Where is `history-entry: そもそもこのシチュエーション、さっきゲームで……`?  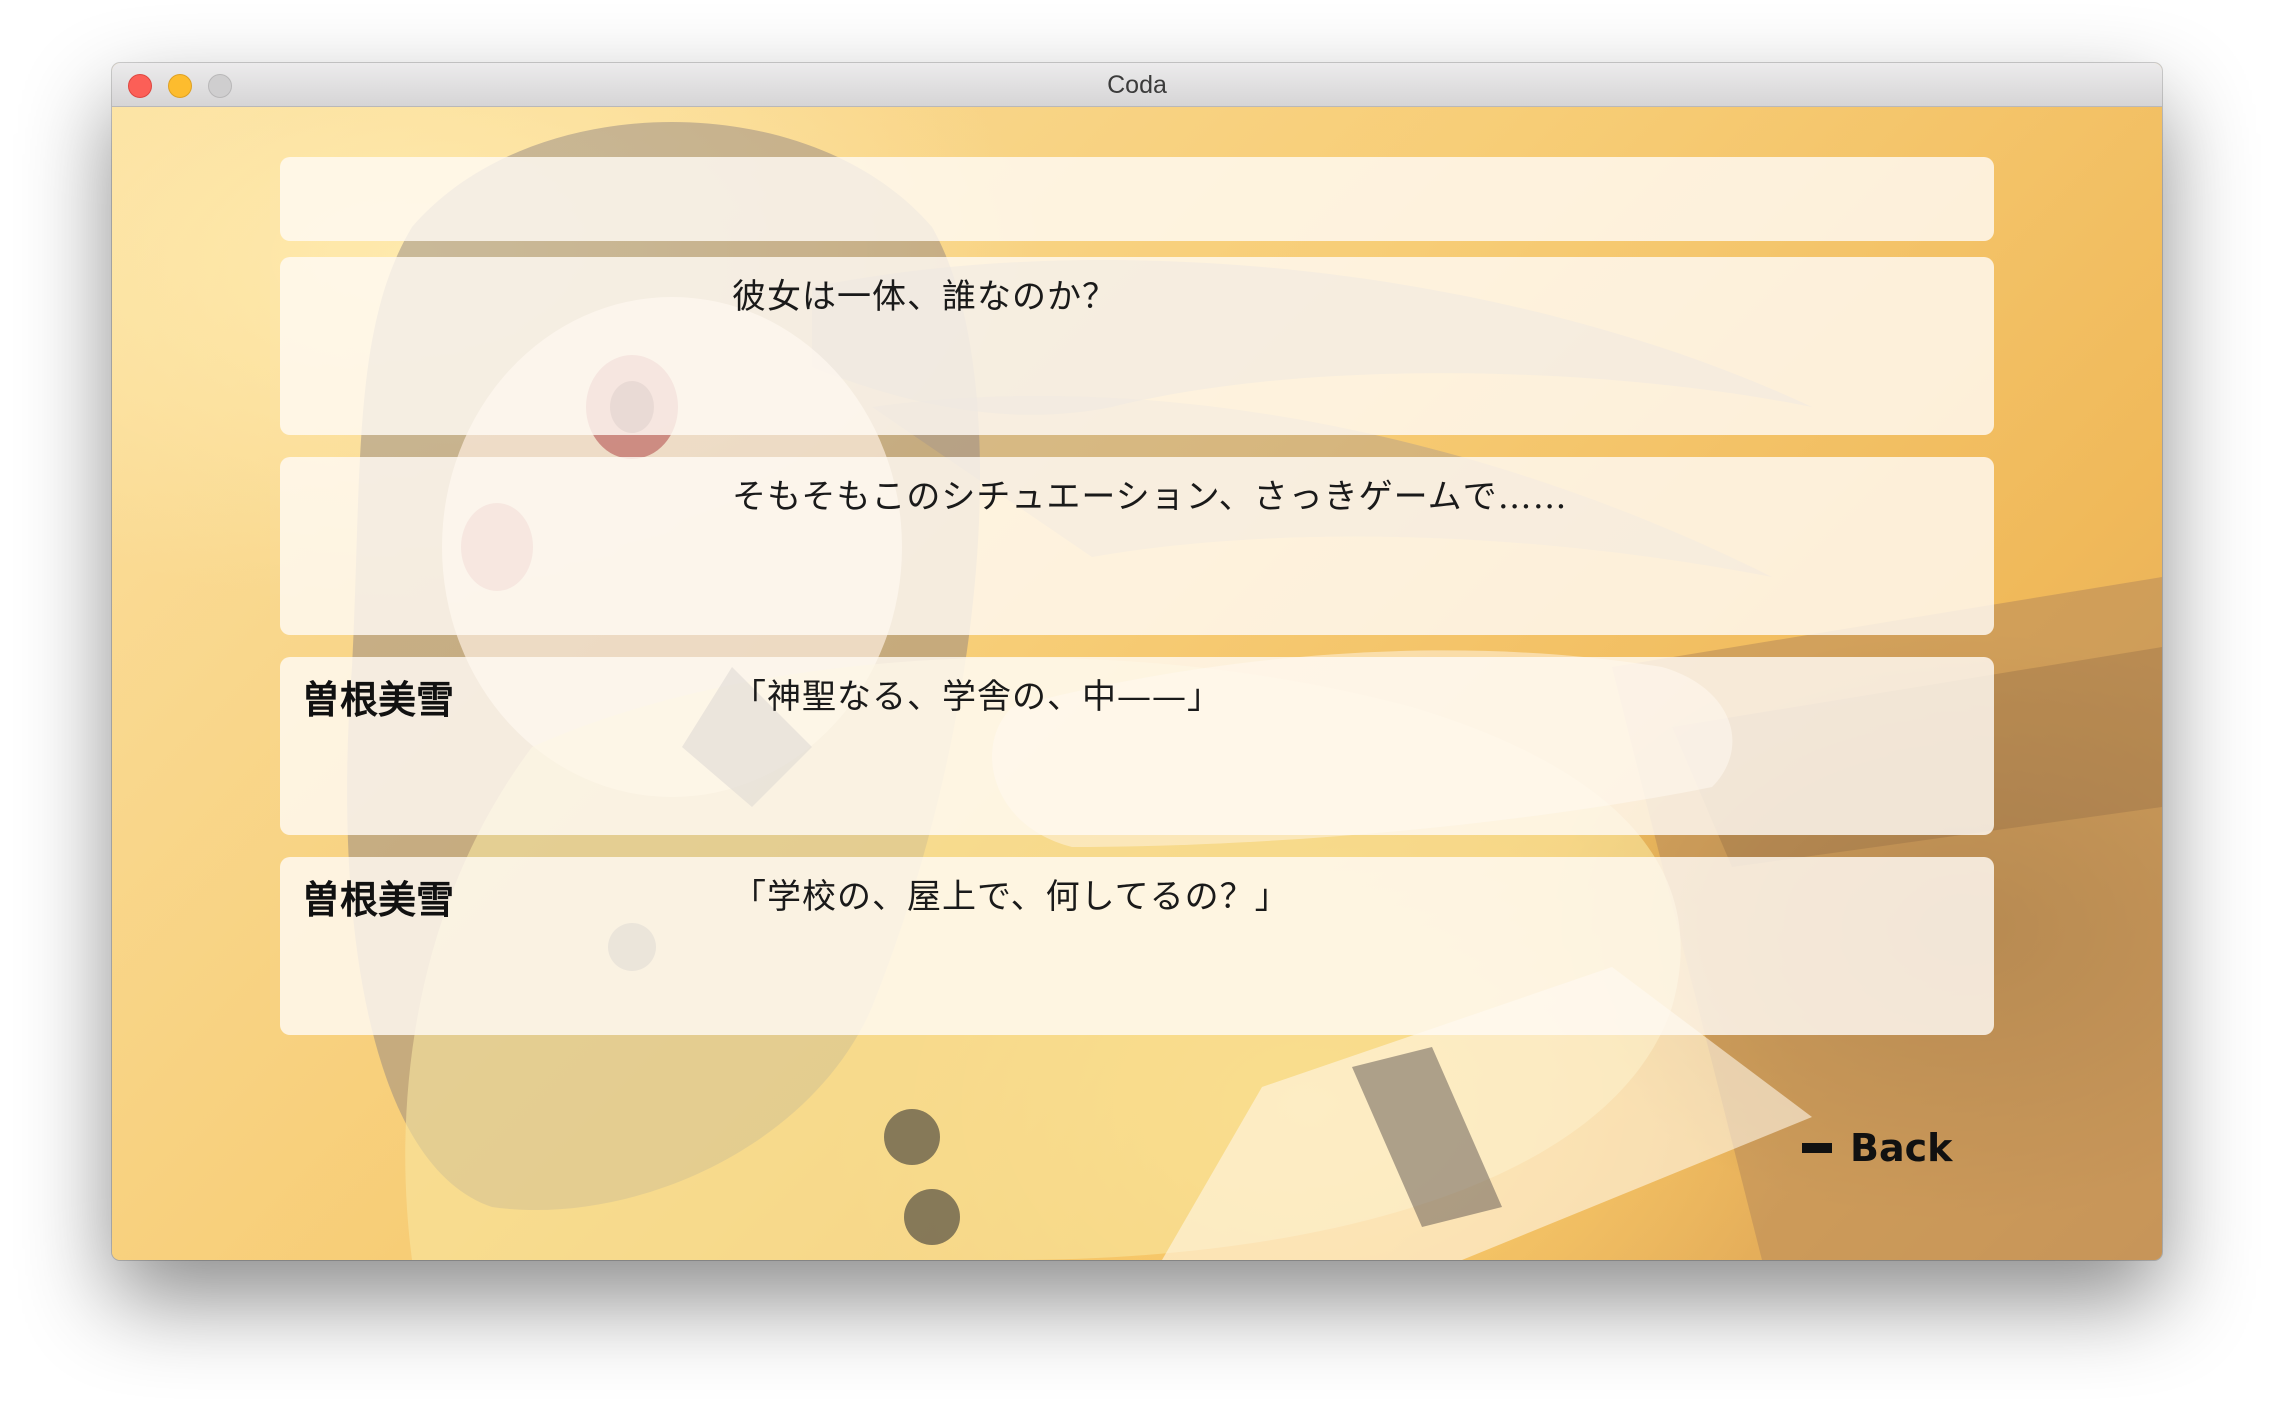
history-entry: そもそもこのシチュエーション、さっきゲームで…… is located at coordinates (1137, 546).